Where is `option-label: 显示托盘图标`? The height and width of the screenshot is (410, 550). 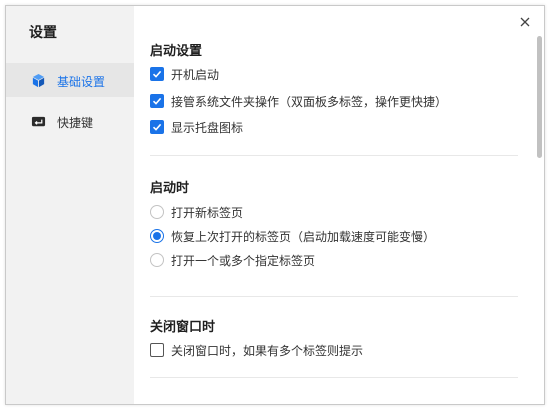 option-label: 显示托盘图标 is located at coordinates (207, 127).